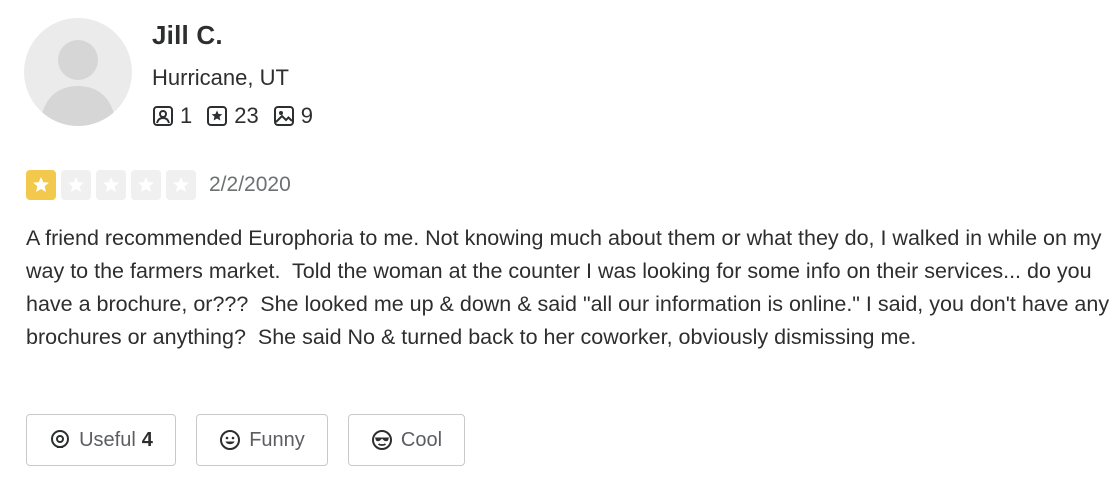 Image resolution: width=1114 pixels, height=488 pixels. I want to click on lightbulb-icon, so click(60, 439).